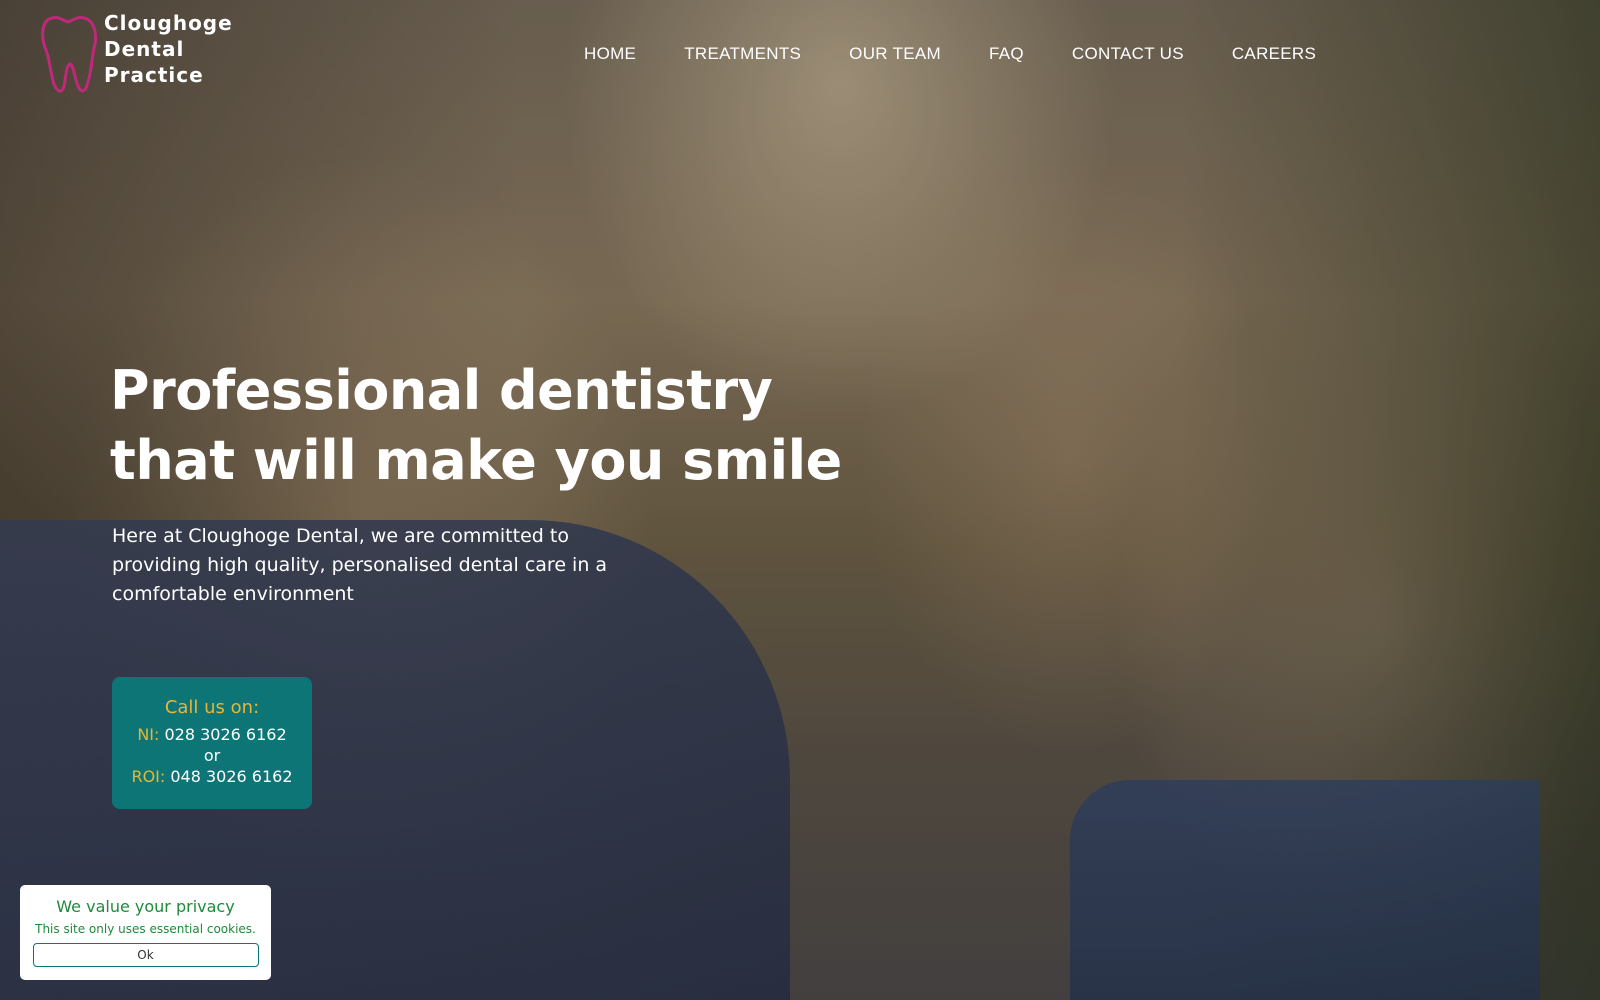 This screenshot has width=1600, height=1000. What do you see at coordinates (895, 54) in the screenshot?
I see `nav-our-team: OUR TEAM` at bounding box center [895, 54].